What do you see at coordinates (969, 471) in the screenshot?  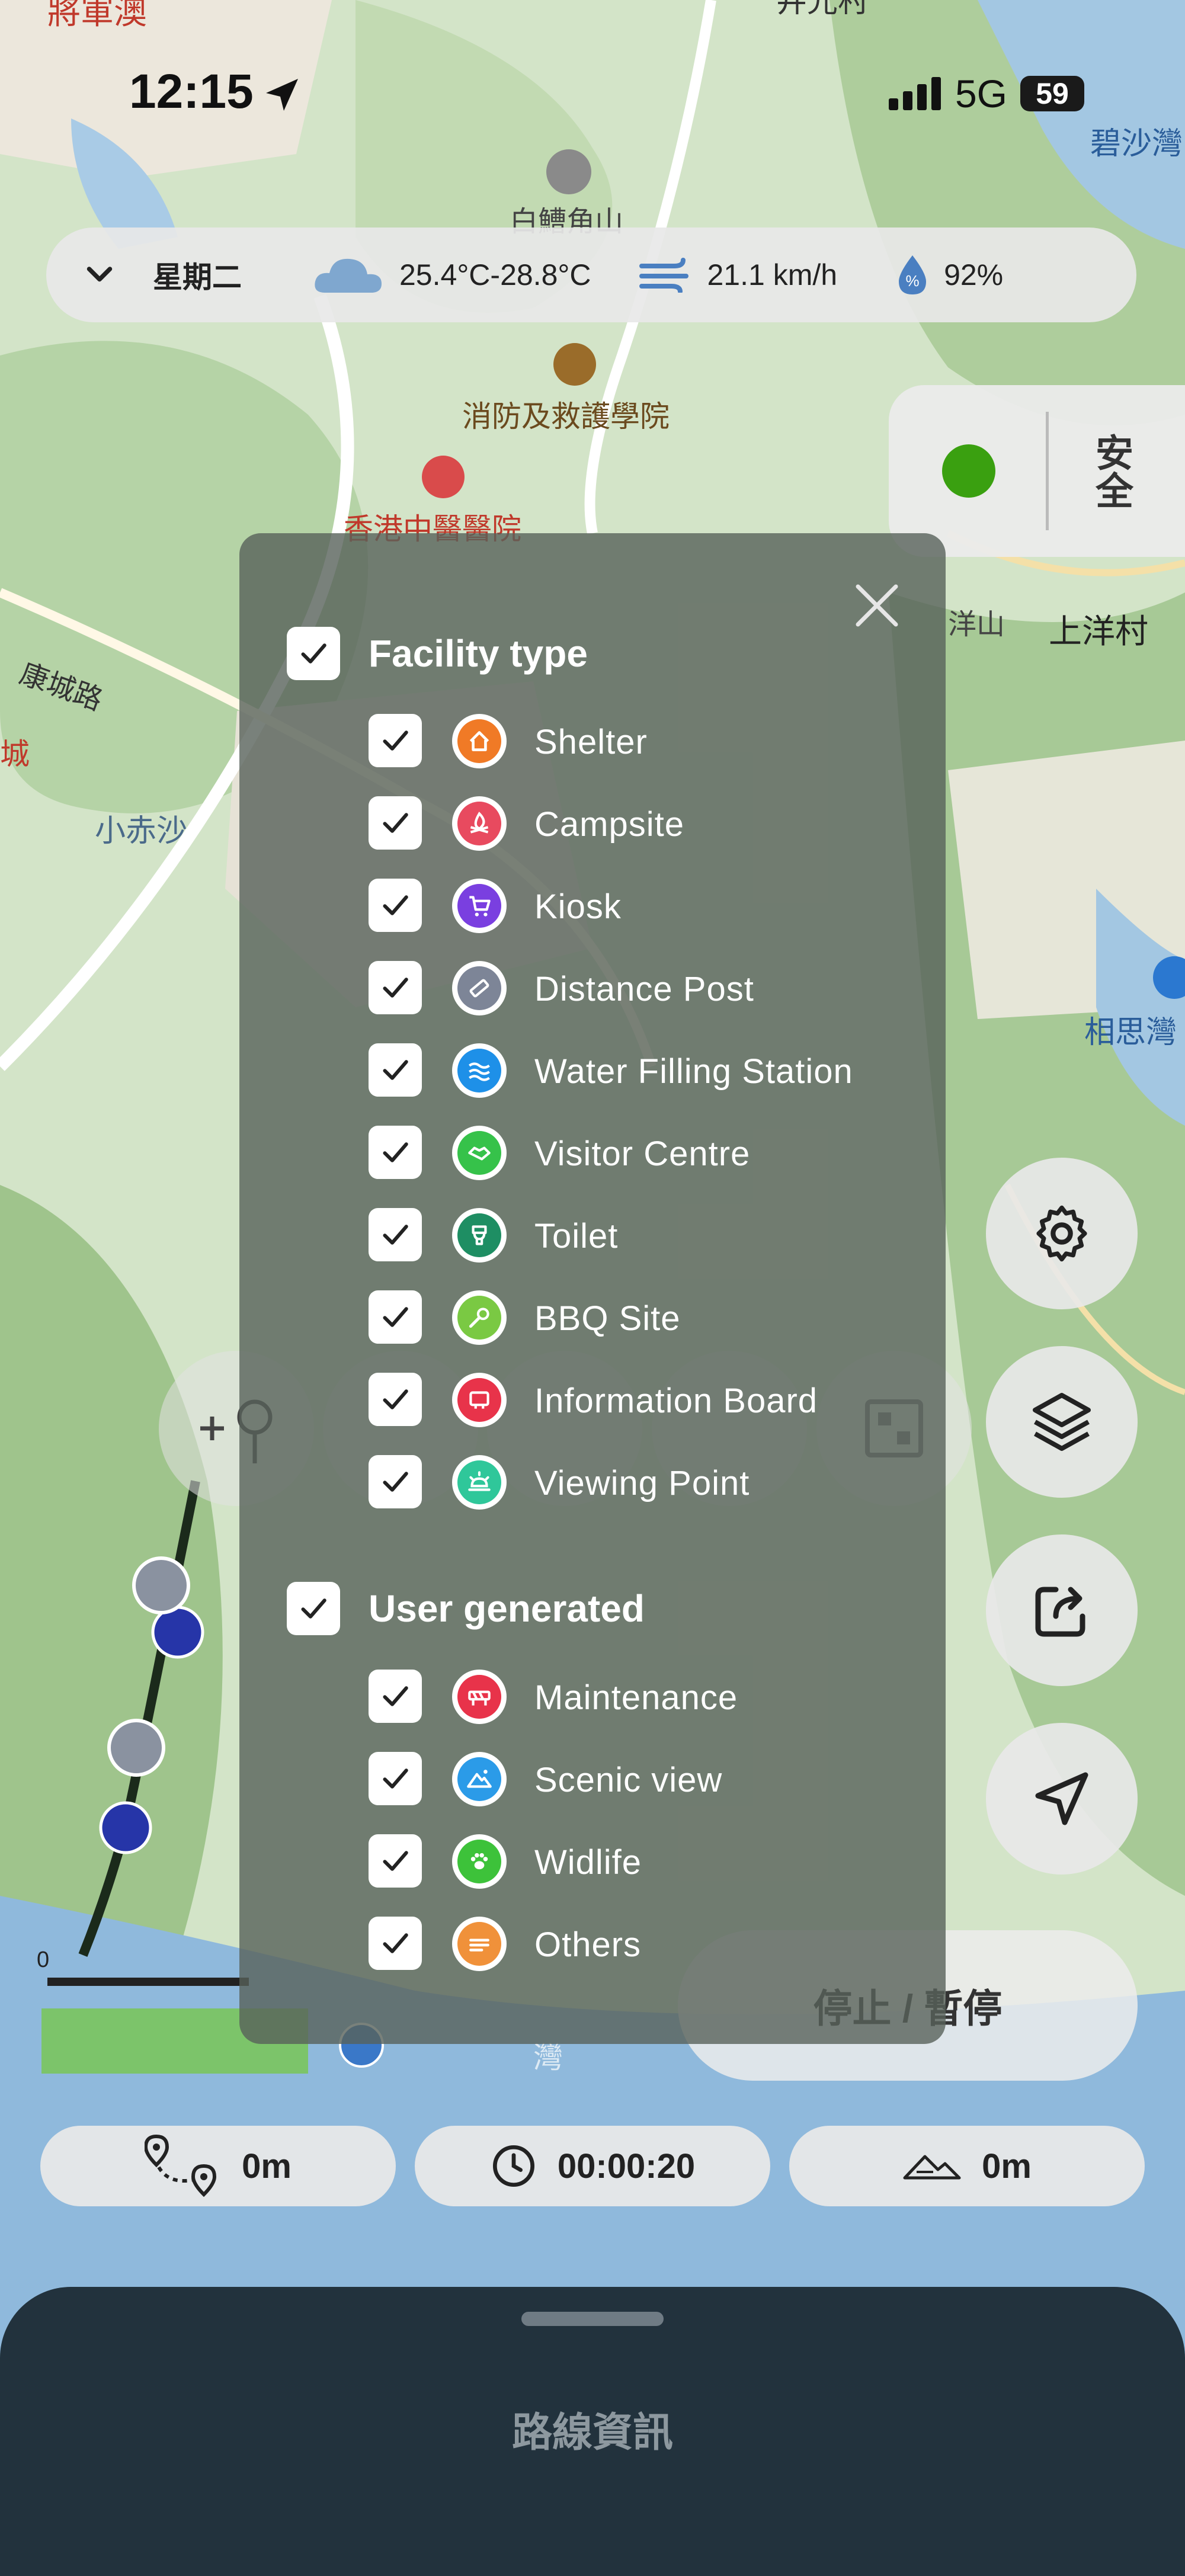 I see `safety-status-dot` at bounding box center [969, 471].